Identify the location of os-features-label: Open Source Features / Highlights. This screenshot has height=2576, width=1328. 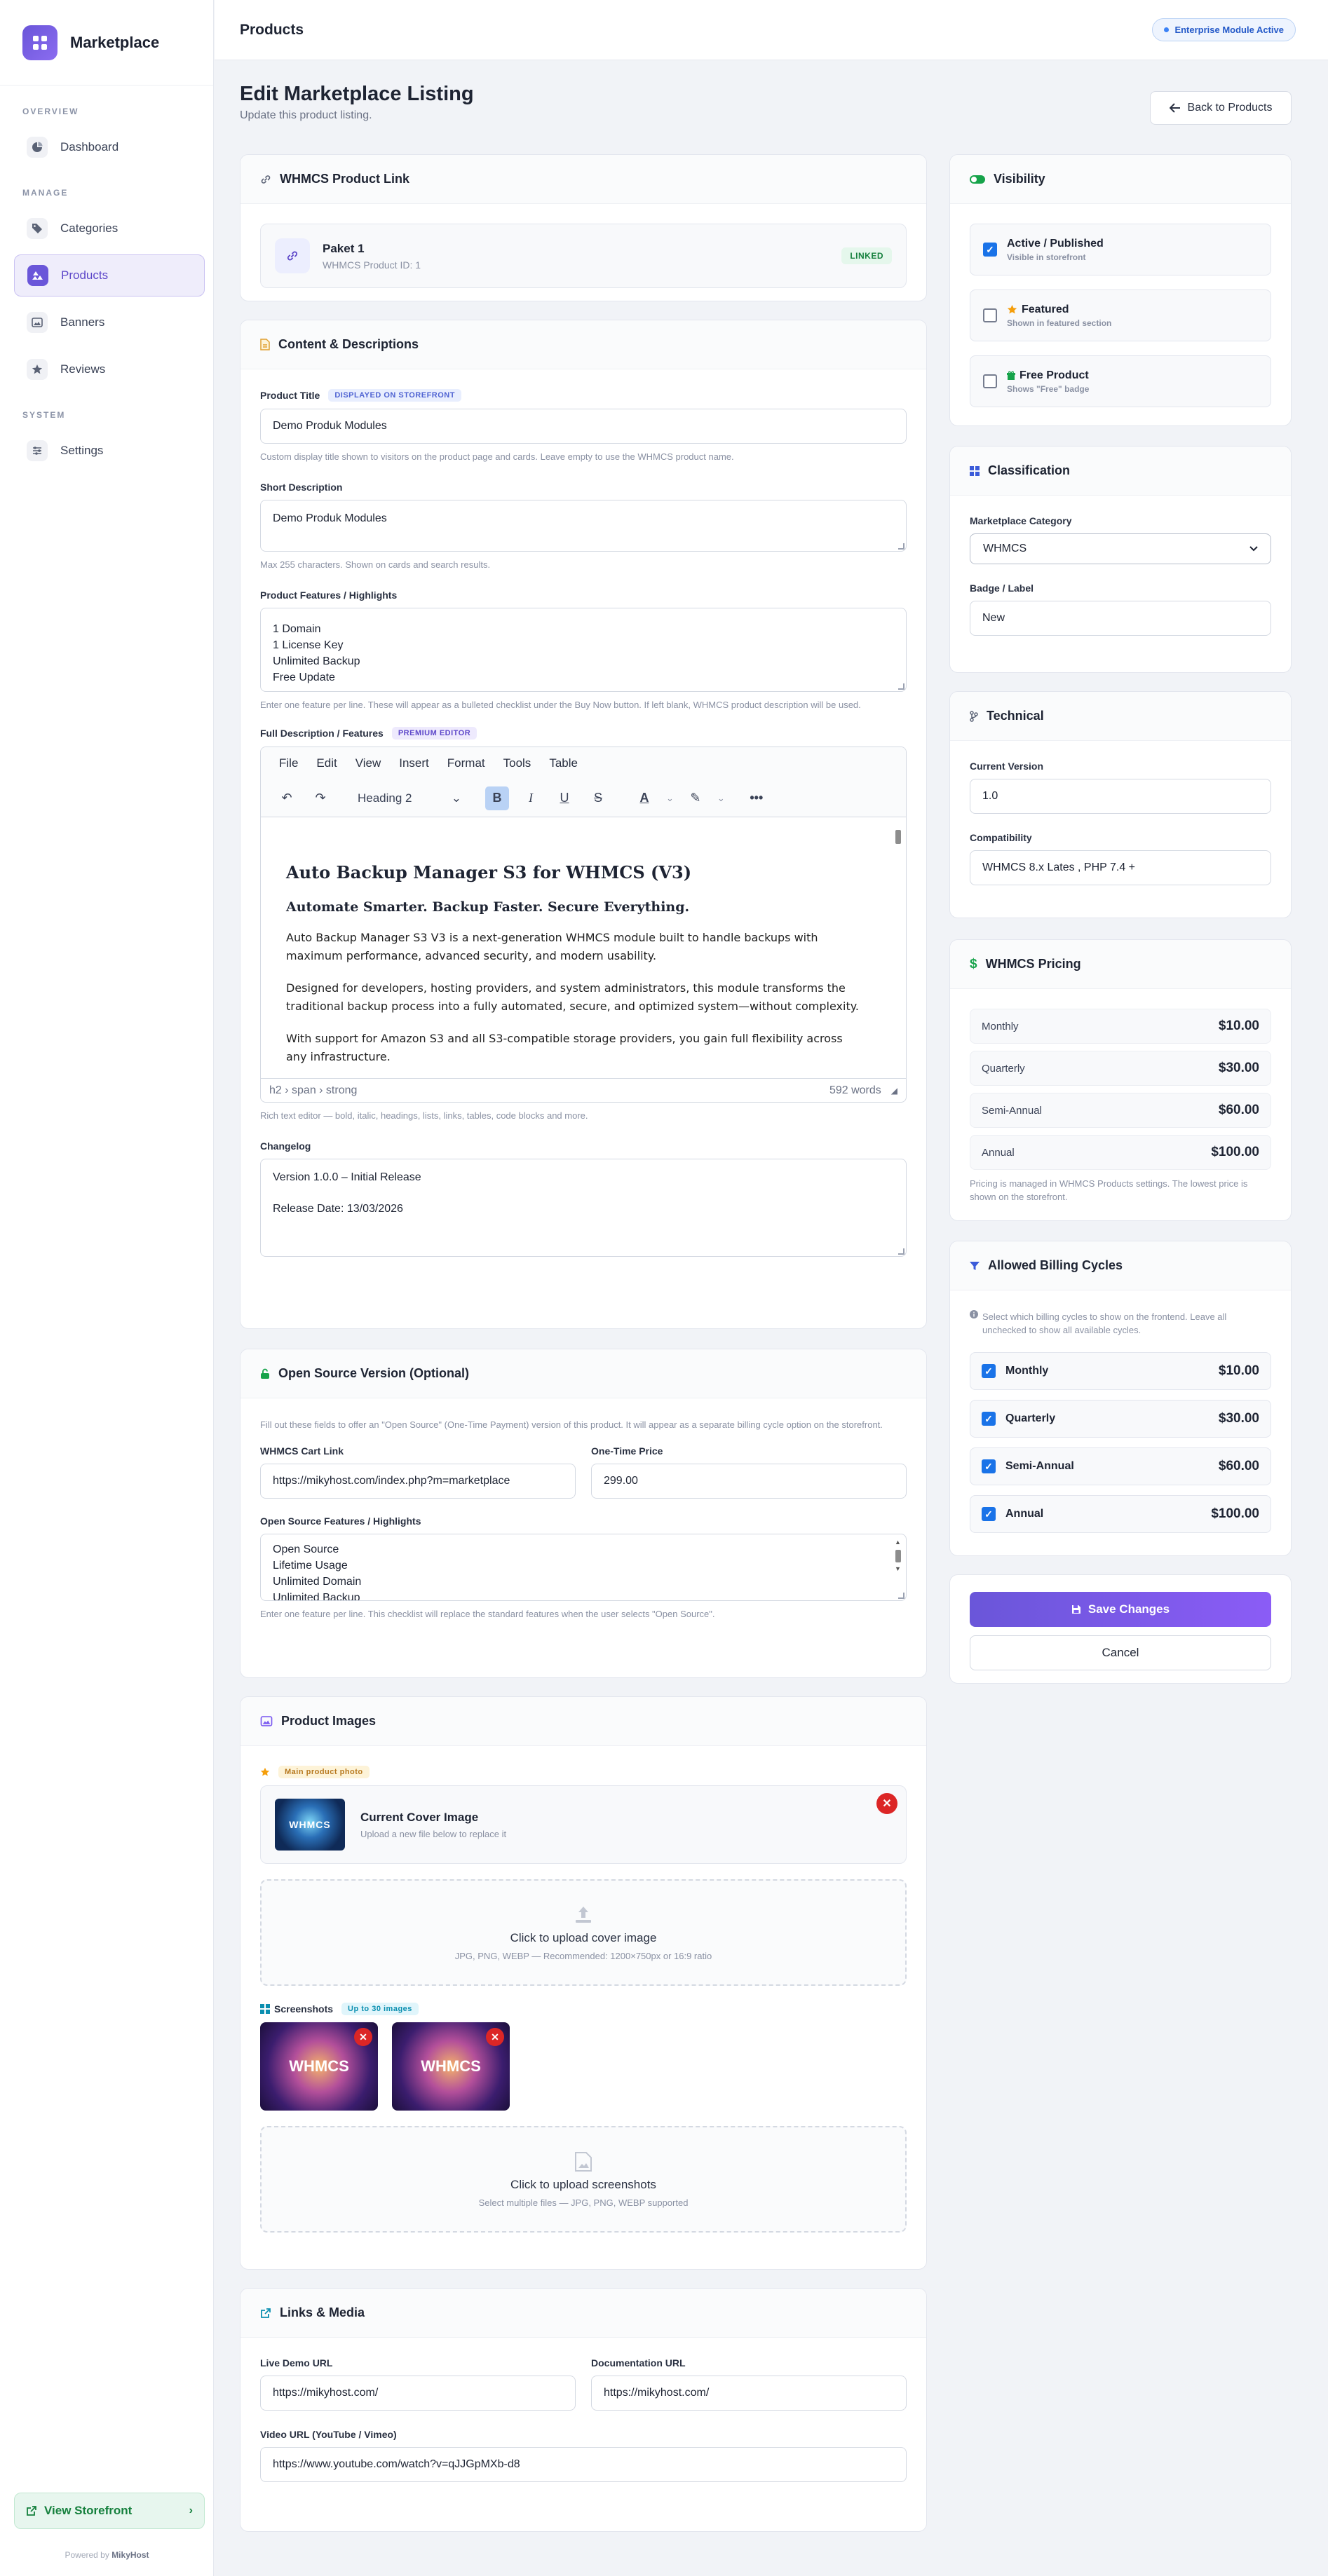
(340, 1521).